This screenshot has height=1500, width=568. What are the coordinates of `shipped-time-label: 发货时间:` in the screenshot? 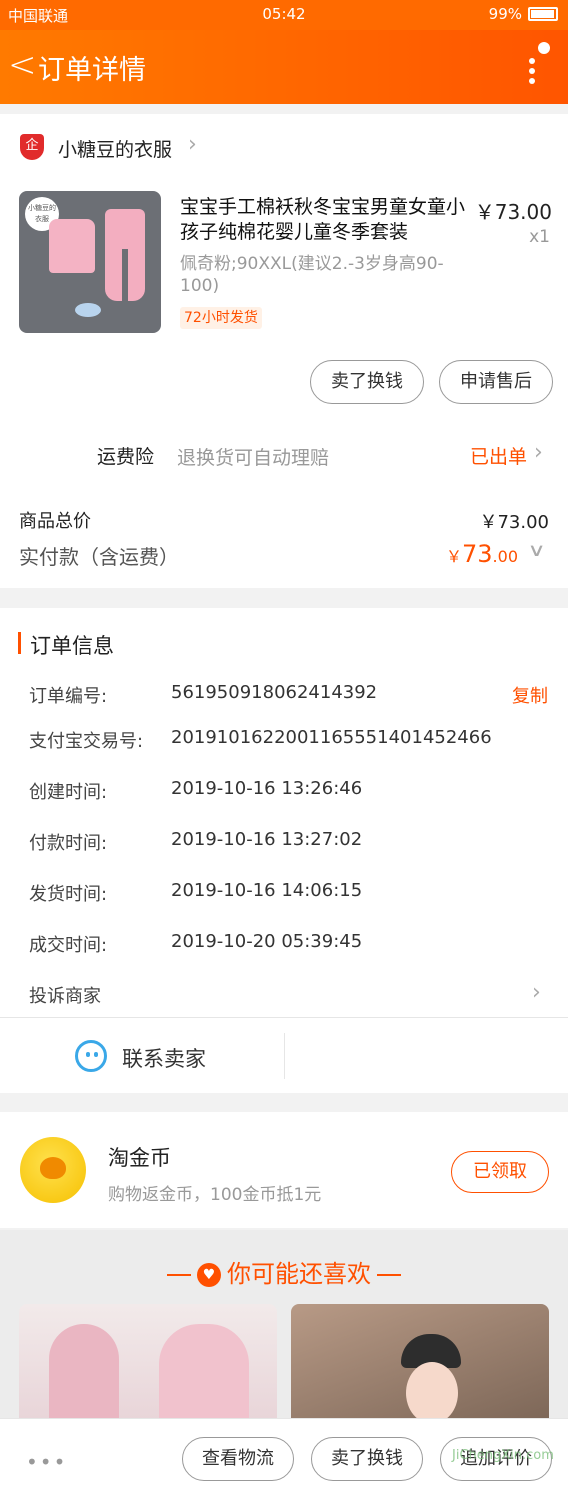 It's located at (68, 894).